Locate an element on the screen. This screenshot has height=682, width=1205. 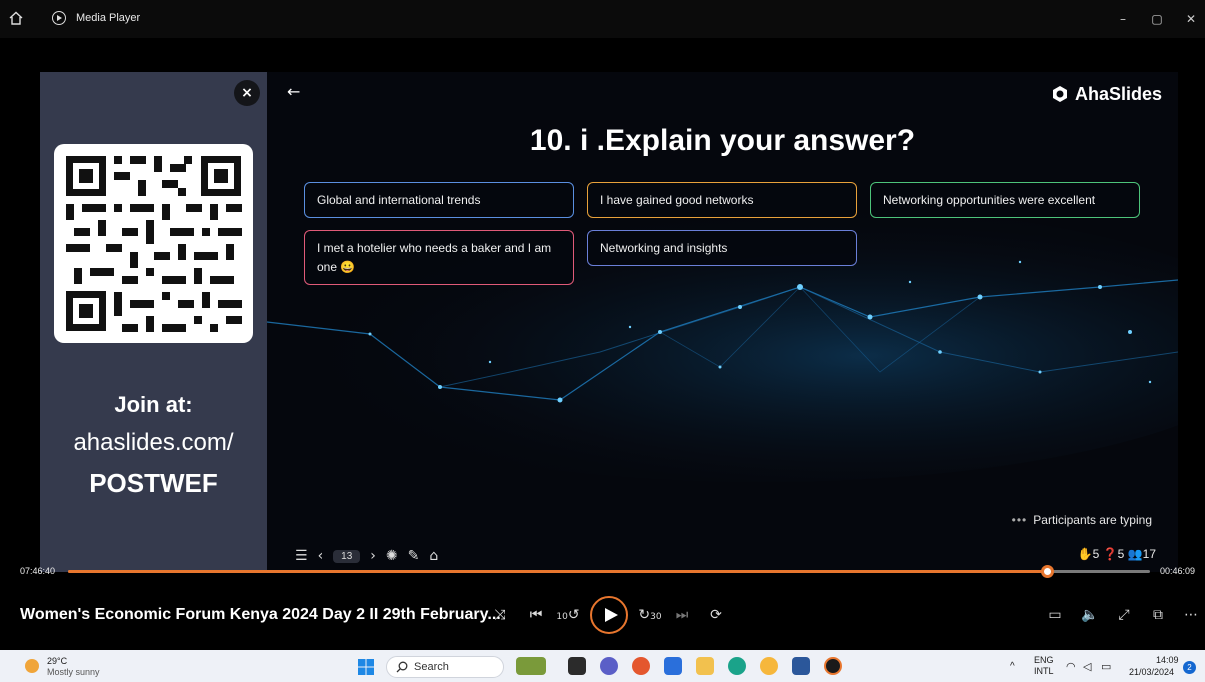
firefox-icon is located at coordinates (641, 666).